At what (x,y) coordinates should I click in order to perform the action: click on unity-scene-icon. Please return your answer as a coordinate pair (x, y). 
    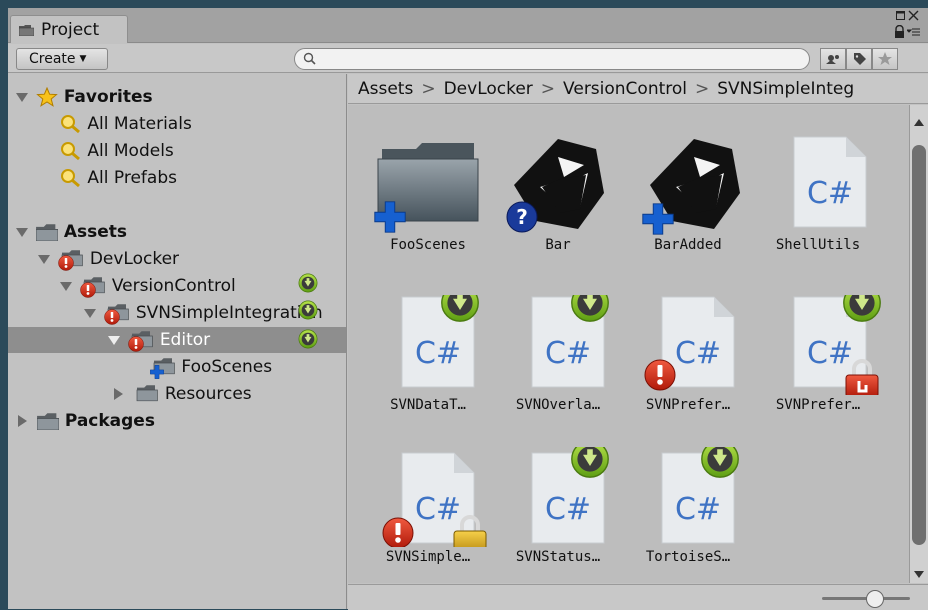
    Looking at the image, I should click on (691, 187).